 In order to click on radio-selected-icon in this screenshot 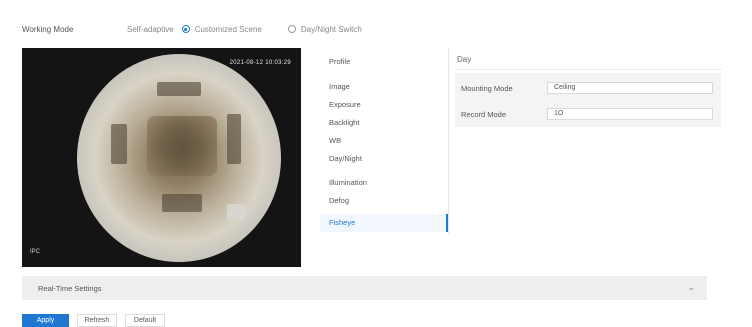, I will do `click(185, 29)`.